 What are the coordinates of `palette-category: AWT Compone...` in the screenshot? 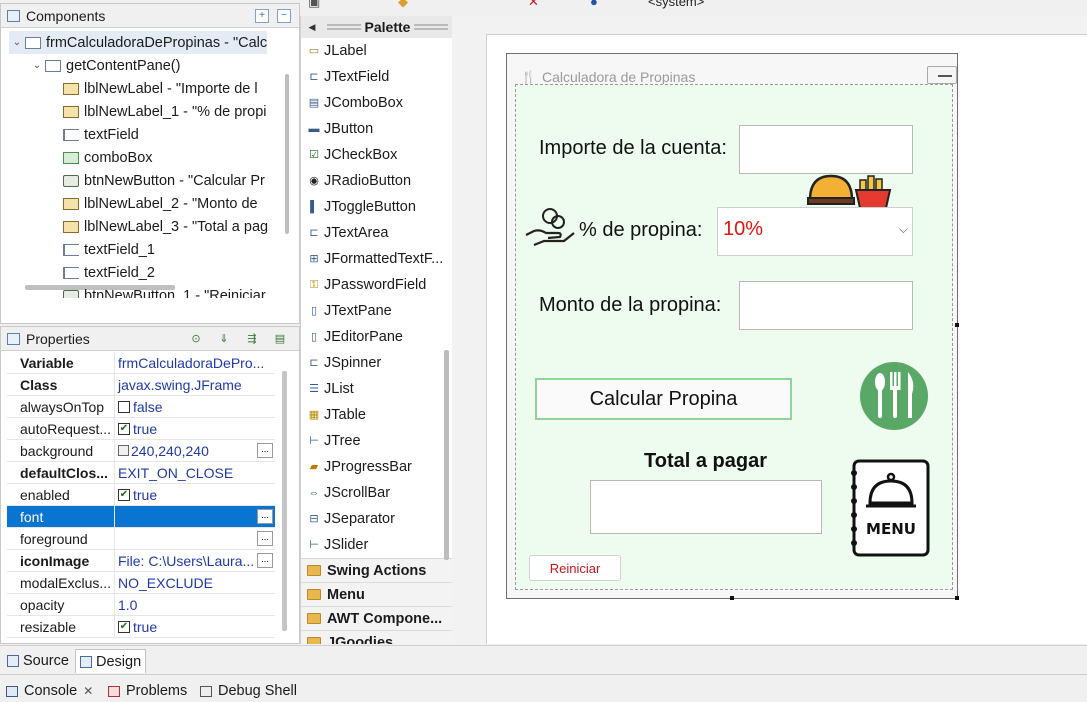 It's located at (376, 618).